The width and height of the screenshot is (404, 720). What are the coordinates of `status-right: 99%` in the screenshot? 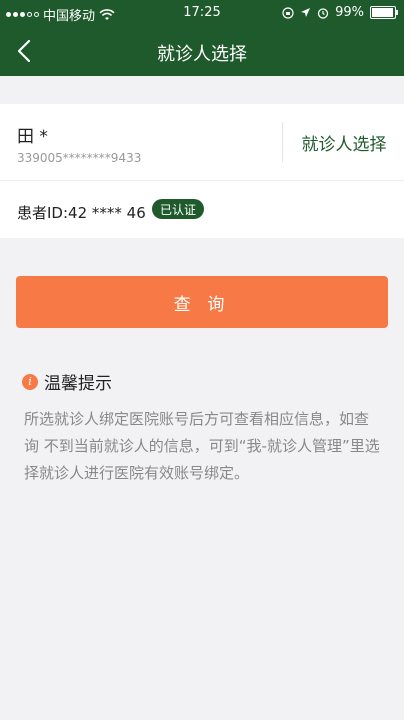 It's located at (340, 12).